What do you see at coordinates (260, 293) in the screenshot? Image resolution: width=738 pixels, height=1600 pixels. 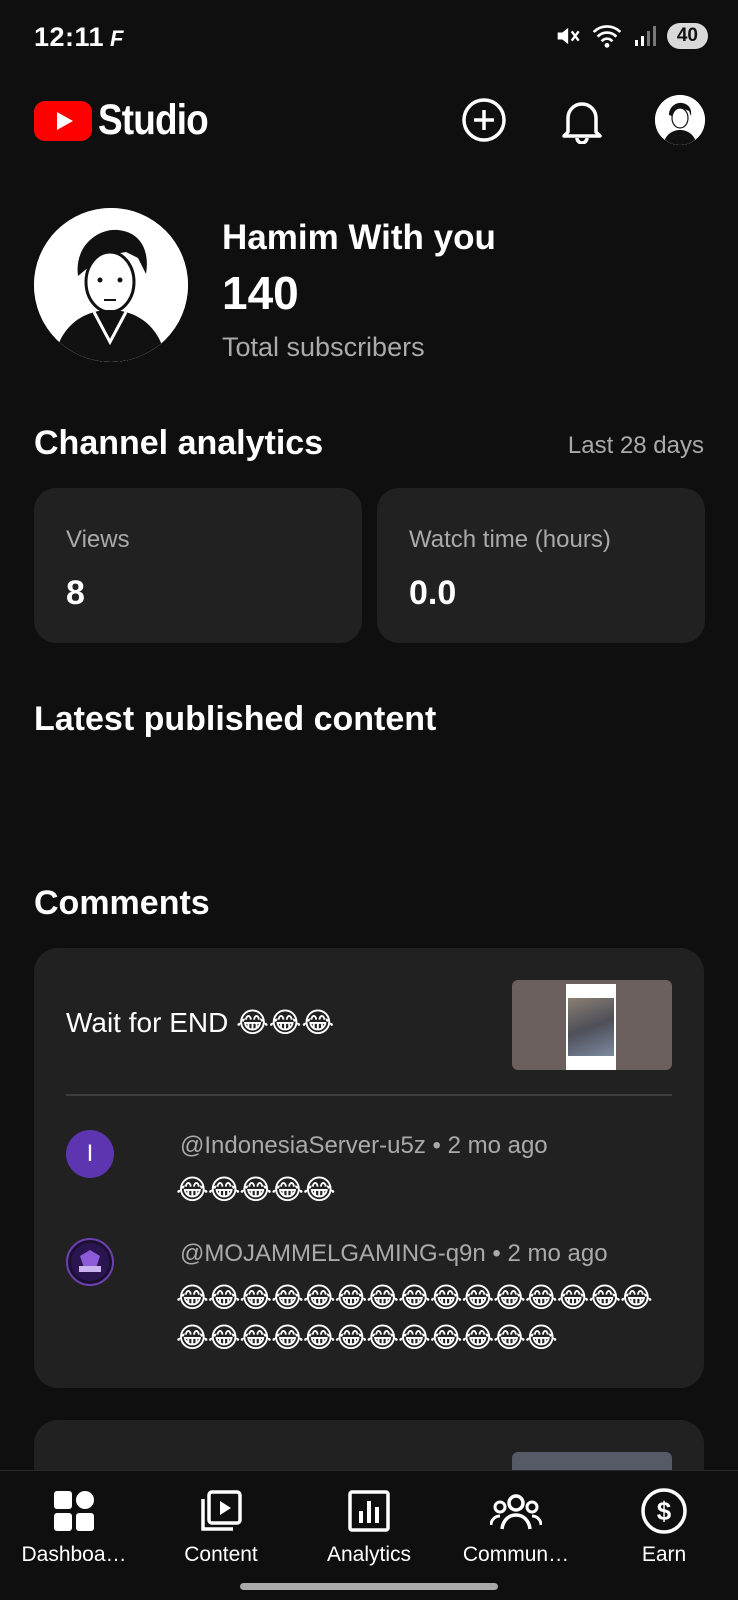 I see `subscriber-count: 140` at bounding box center [260, 293].